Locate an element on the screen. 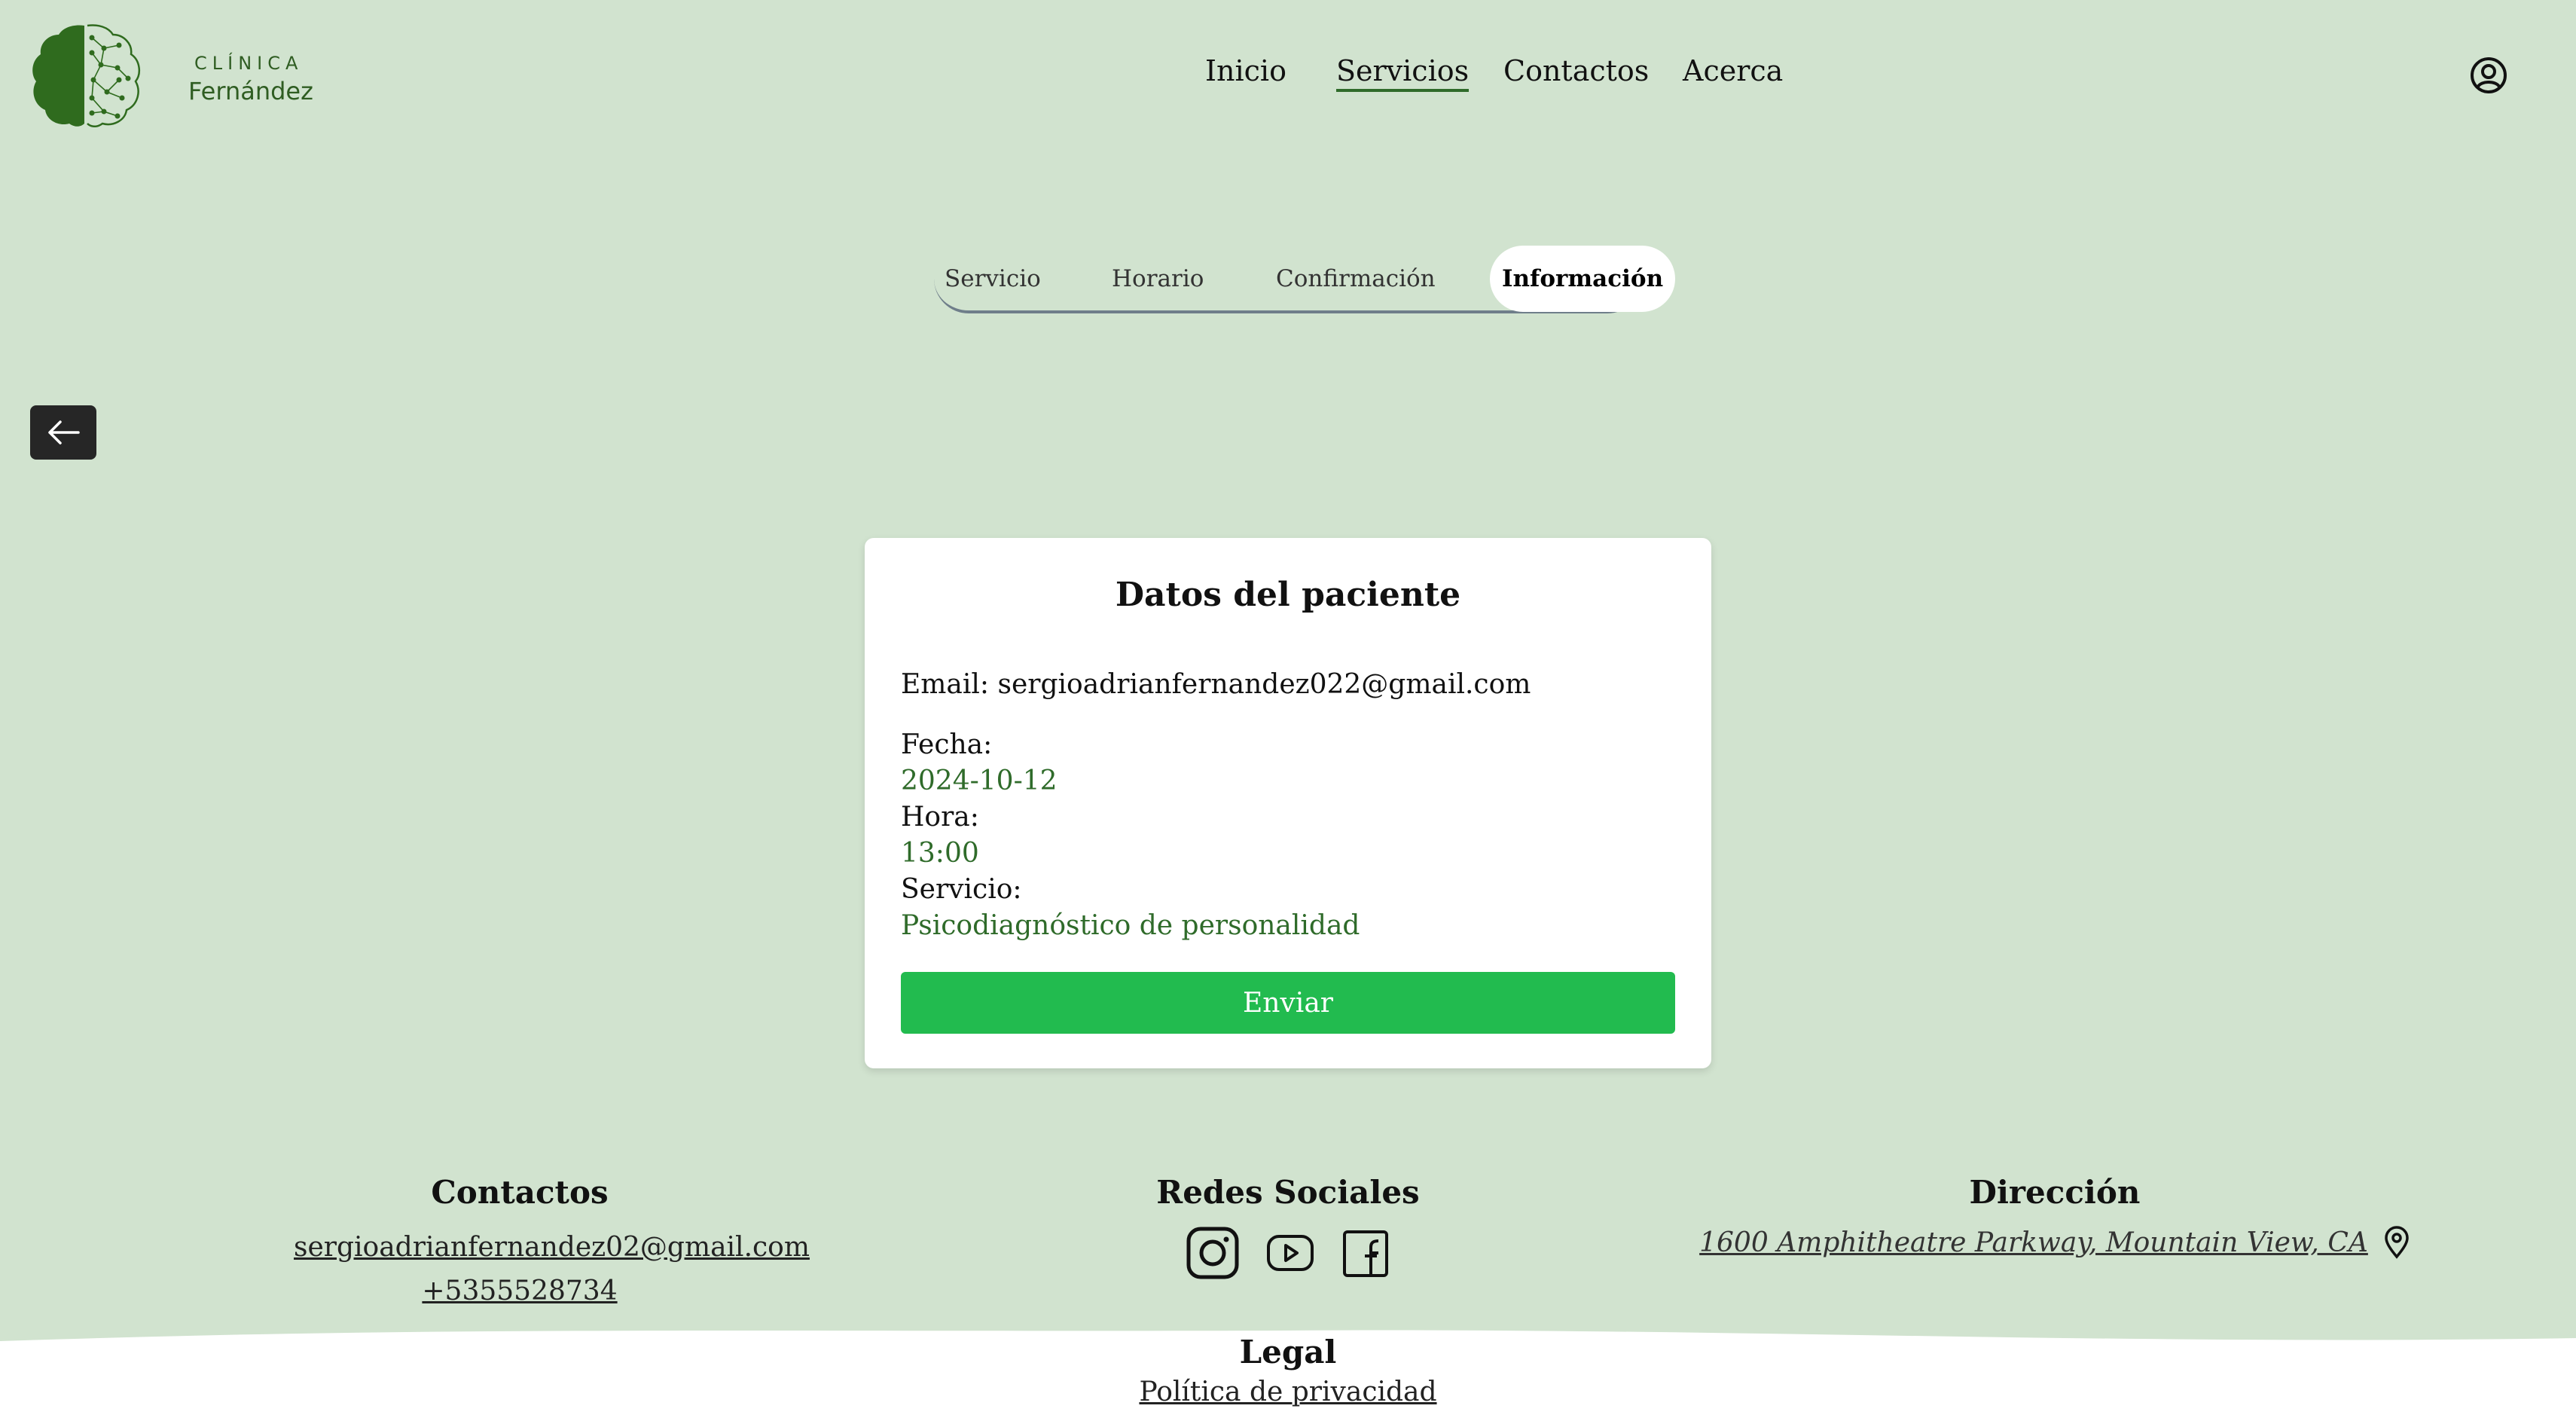  address-heading: Dirección is located at coordinates (2055, 1193).